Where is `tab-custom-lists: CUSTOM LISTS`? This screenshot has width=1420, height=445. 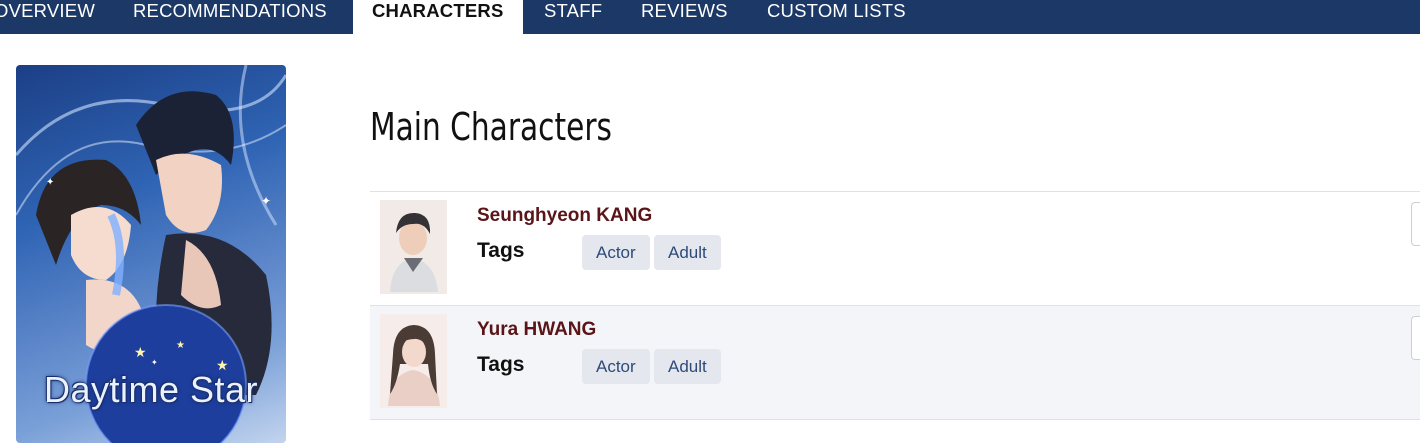 tab-custom-lists: CUSTOM LISTS is located at coordinates (836, 17).